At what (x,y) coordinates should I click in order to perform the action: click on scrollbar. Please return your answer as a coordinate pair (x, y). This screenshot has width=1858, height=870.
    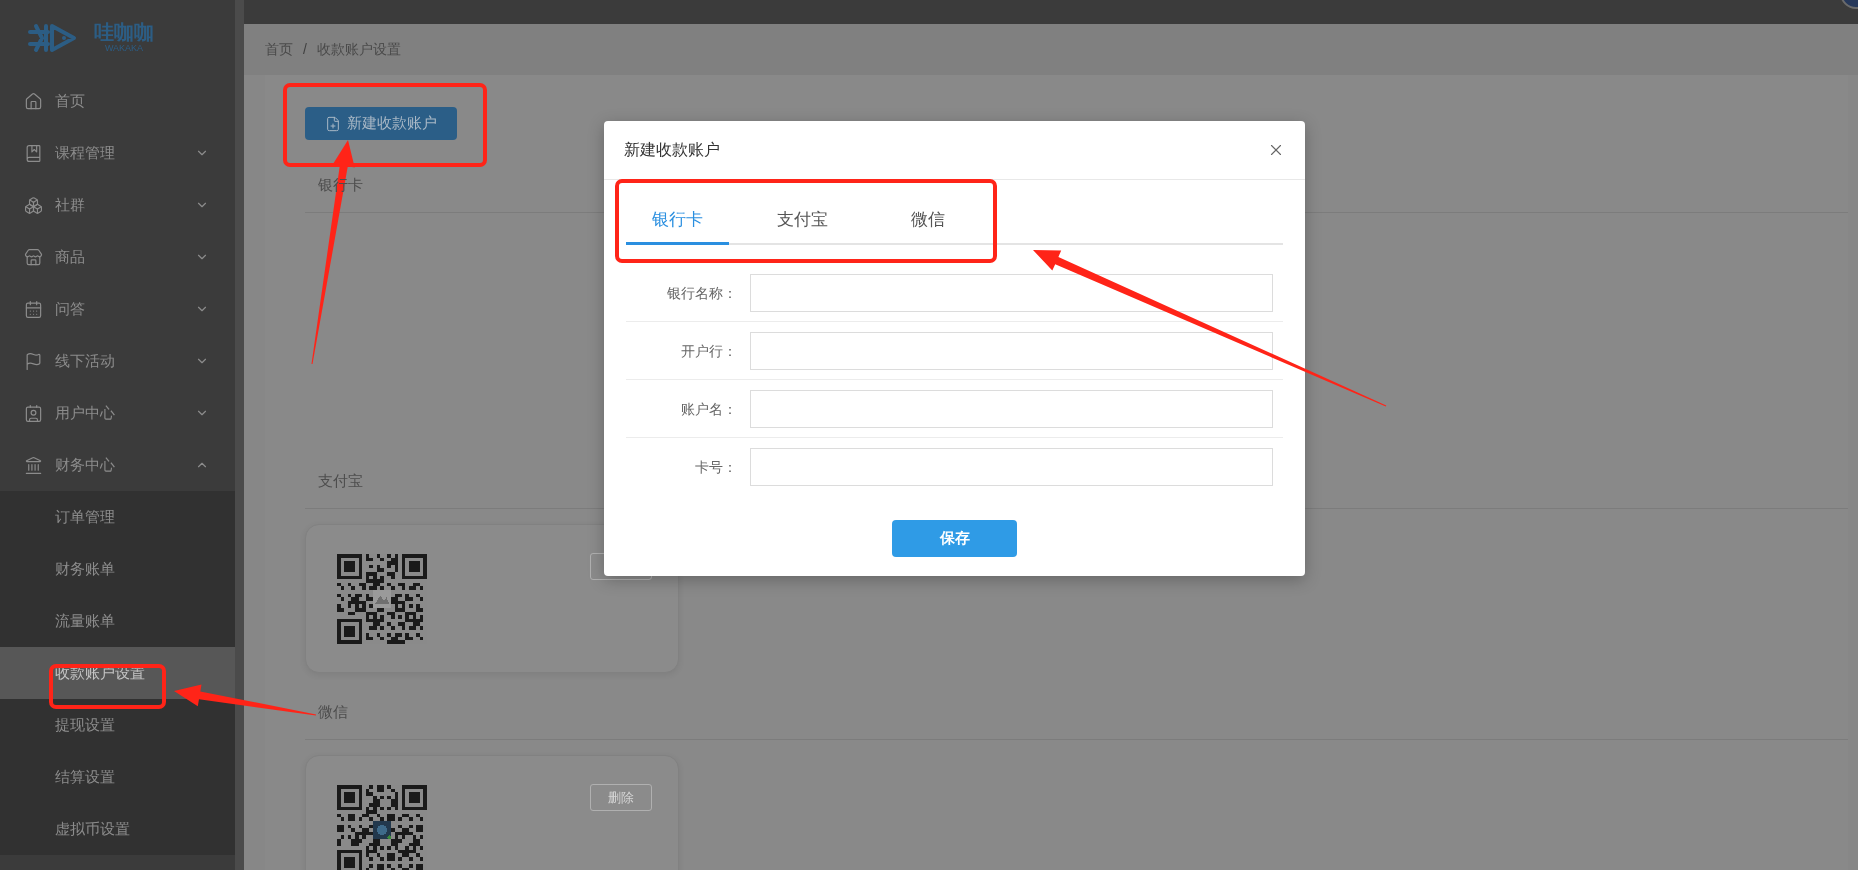
    Looking at the image, I should click on (239, 435).